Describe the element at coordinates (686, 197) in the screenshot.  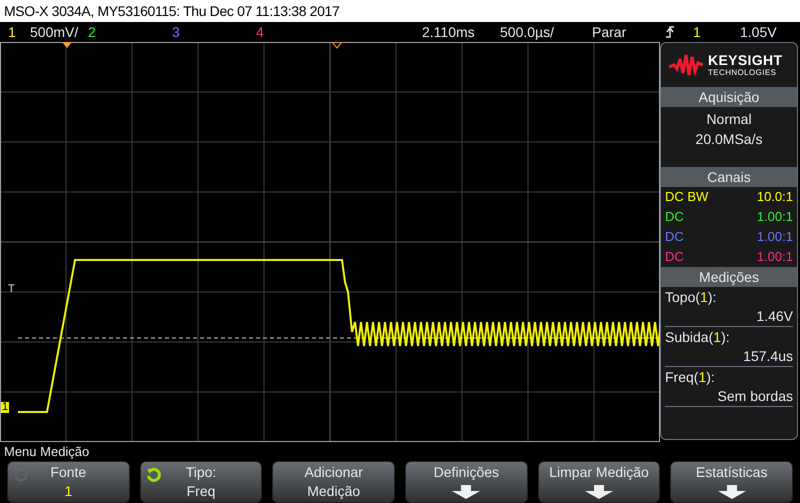
I see `channel-coupling: DC BW` at that location.